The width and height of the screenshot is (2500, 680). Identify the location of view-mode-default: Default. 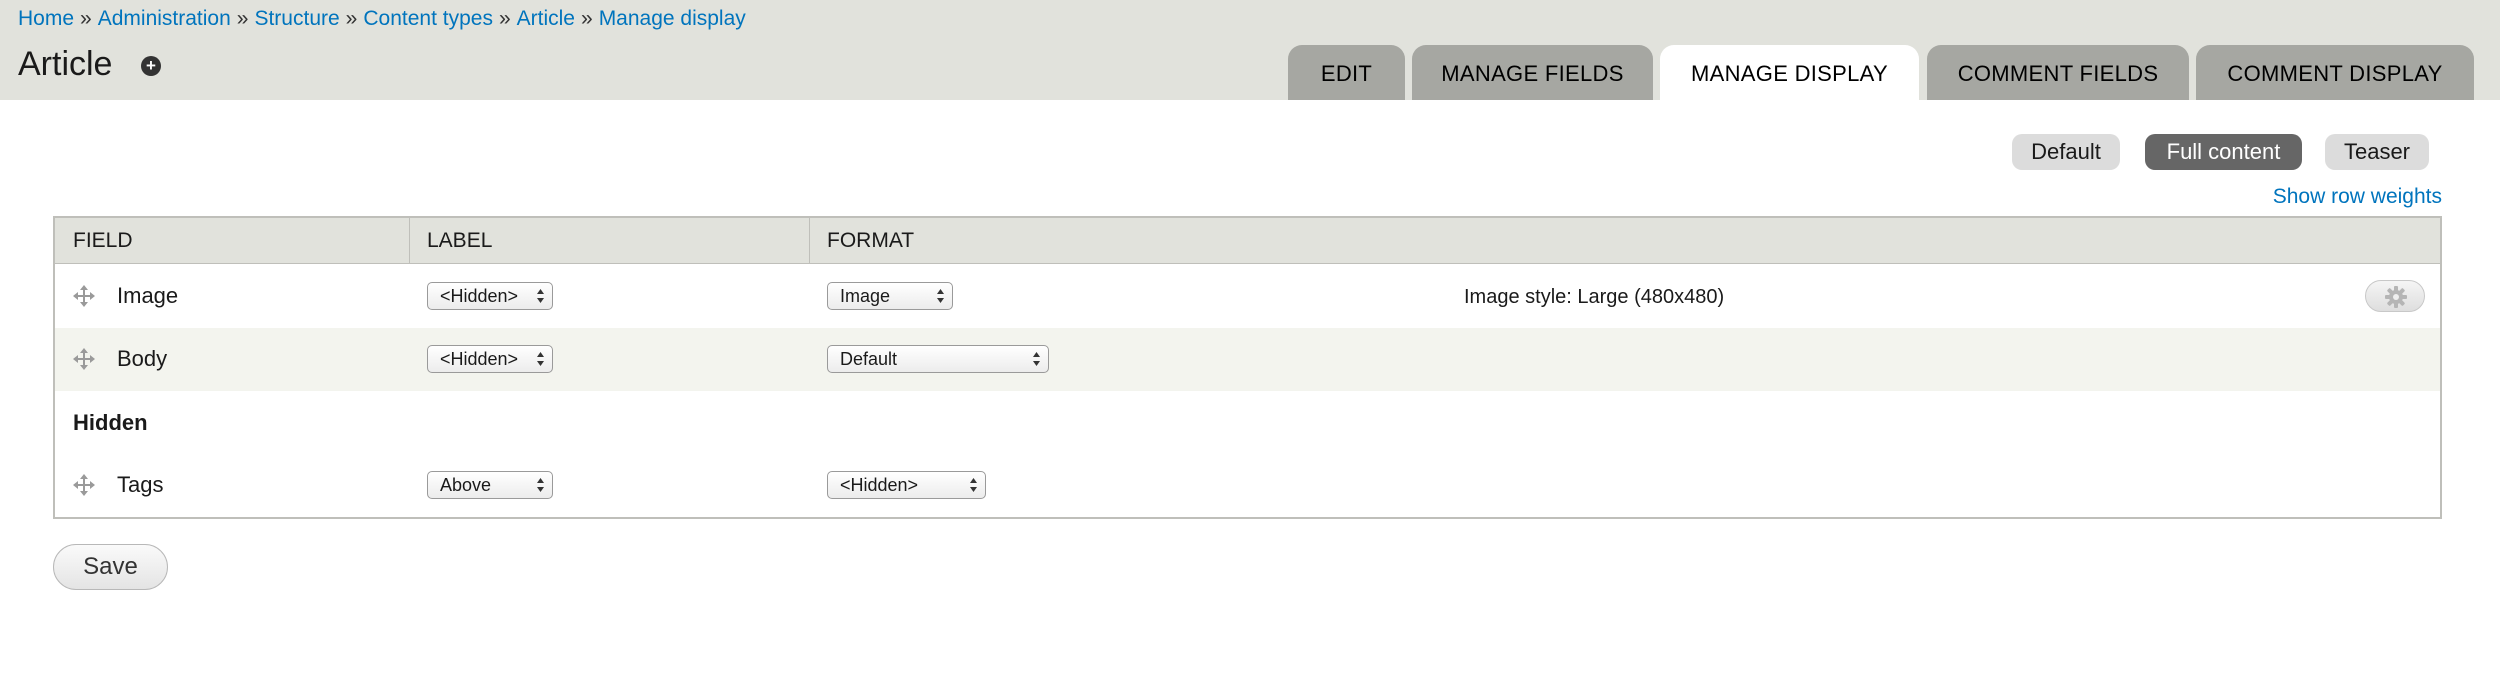
(2066, 152).